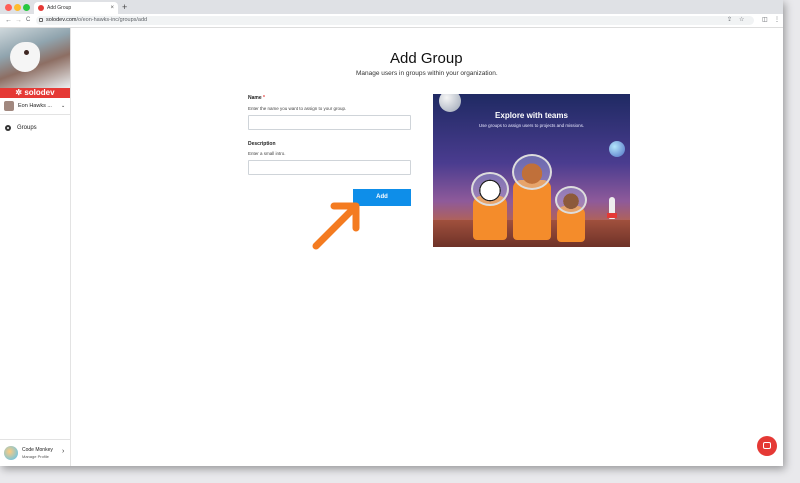 This screenshot has width=800, height=483. I want to click on sidebar-icon: ◫, so click(765, 20).